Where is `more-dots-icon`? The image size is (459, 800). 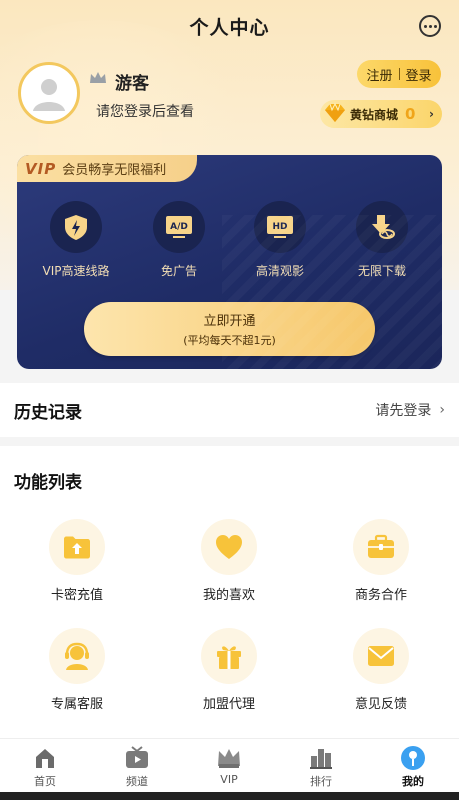
more-dots-icon is located at coordinates (430, 26).